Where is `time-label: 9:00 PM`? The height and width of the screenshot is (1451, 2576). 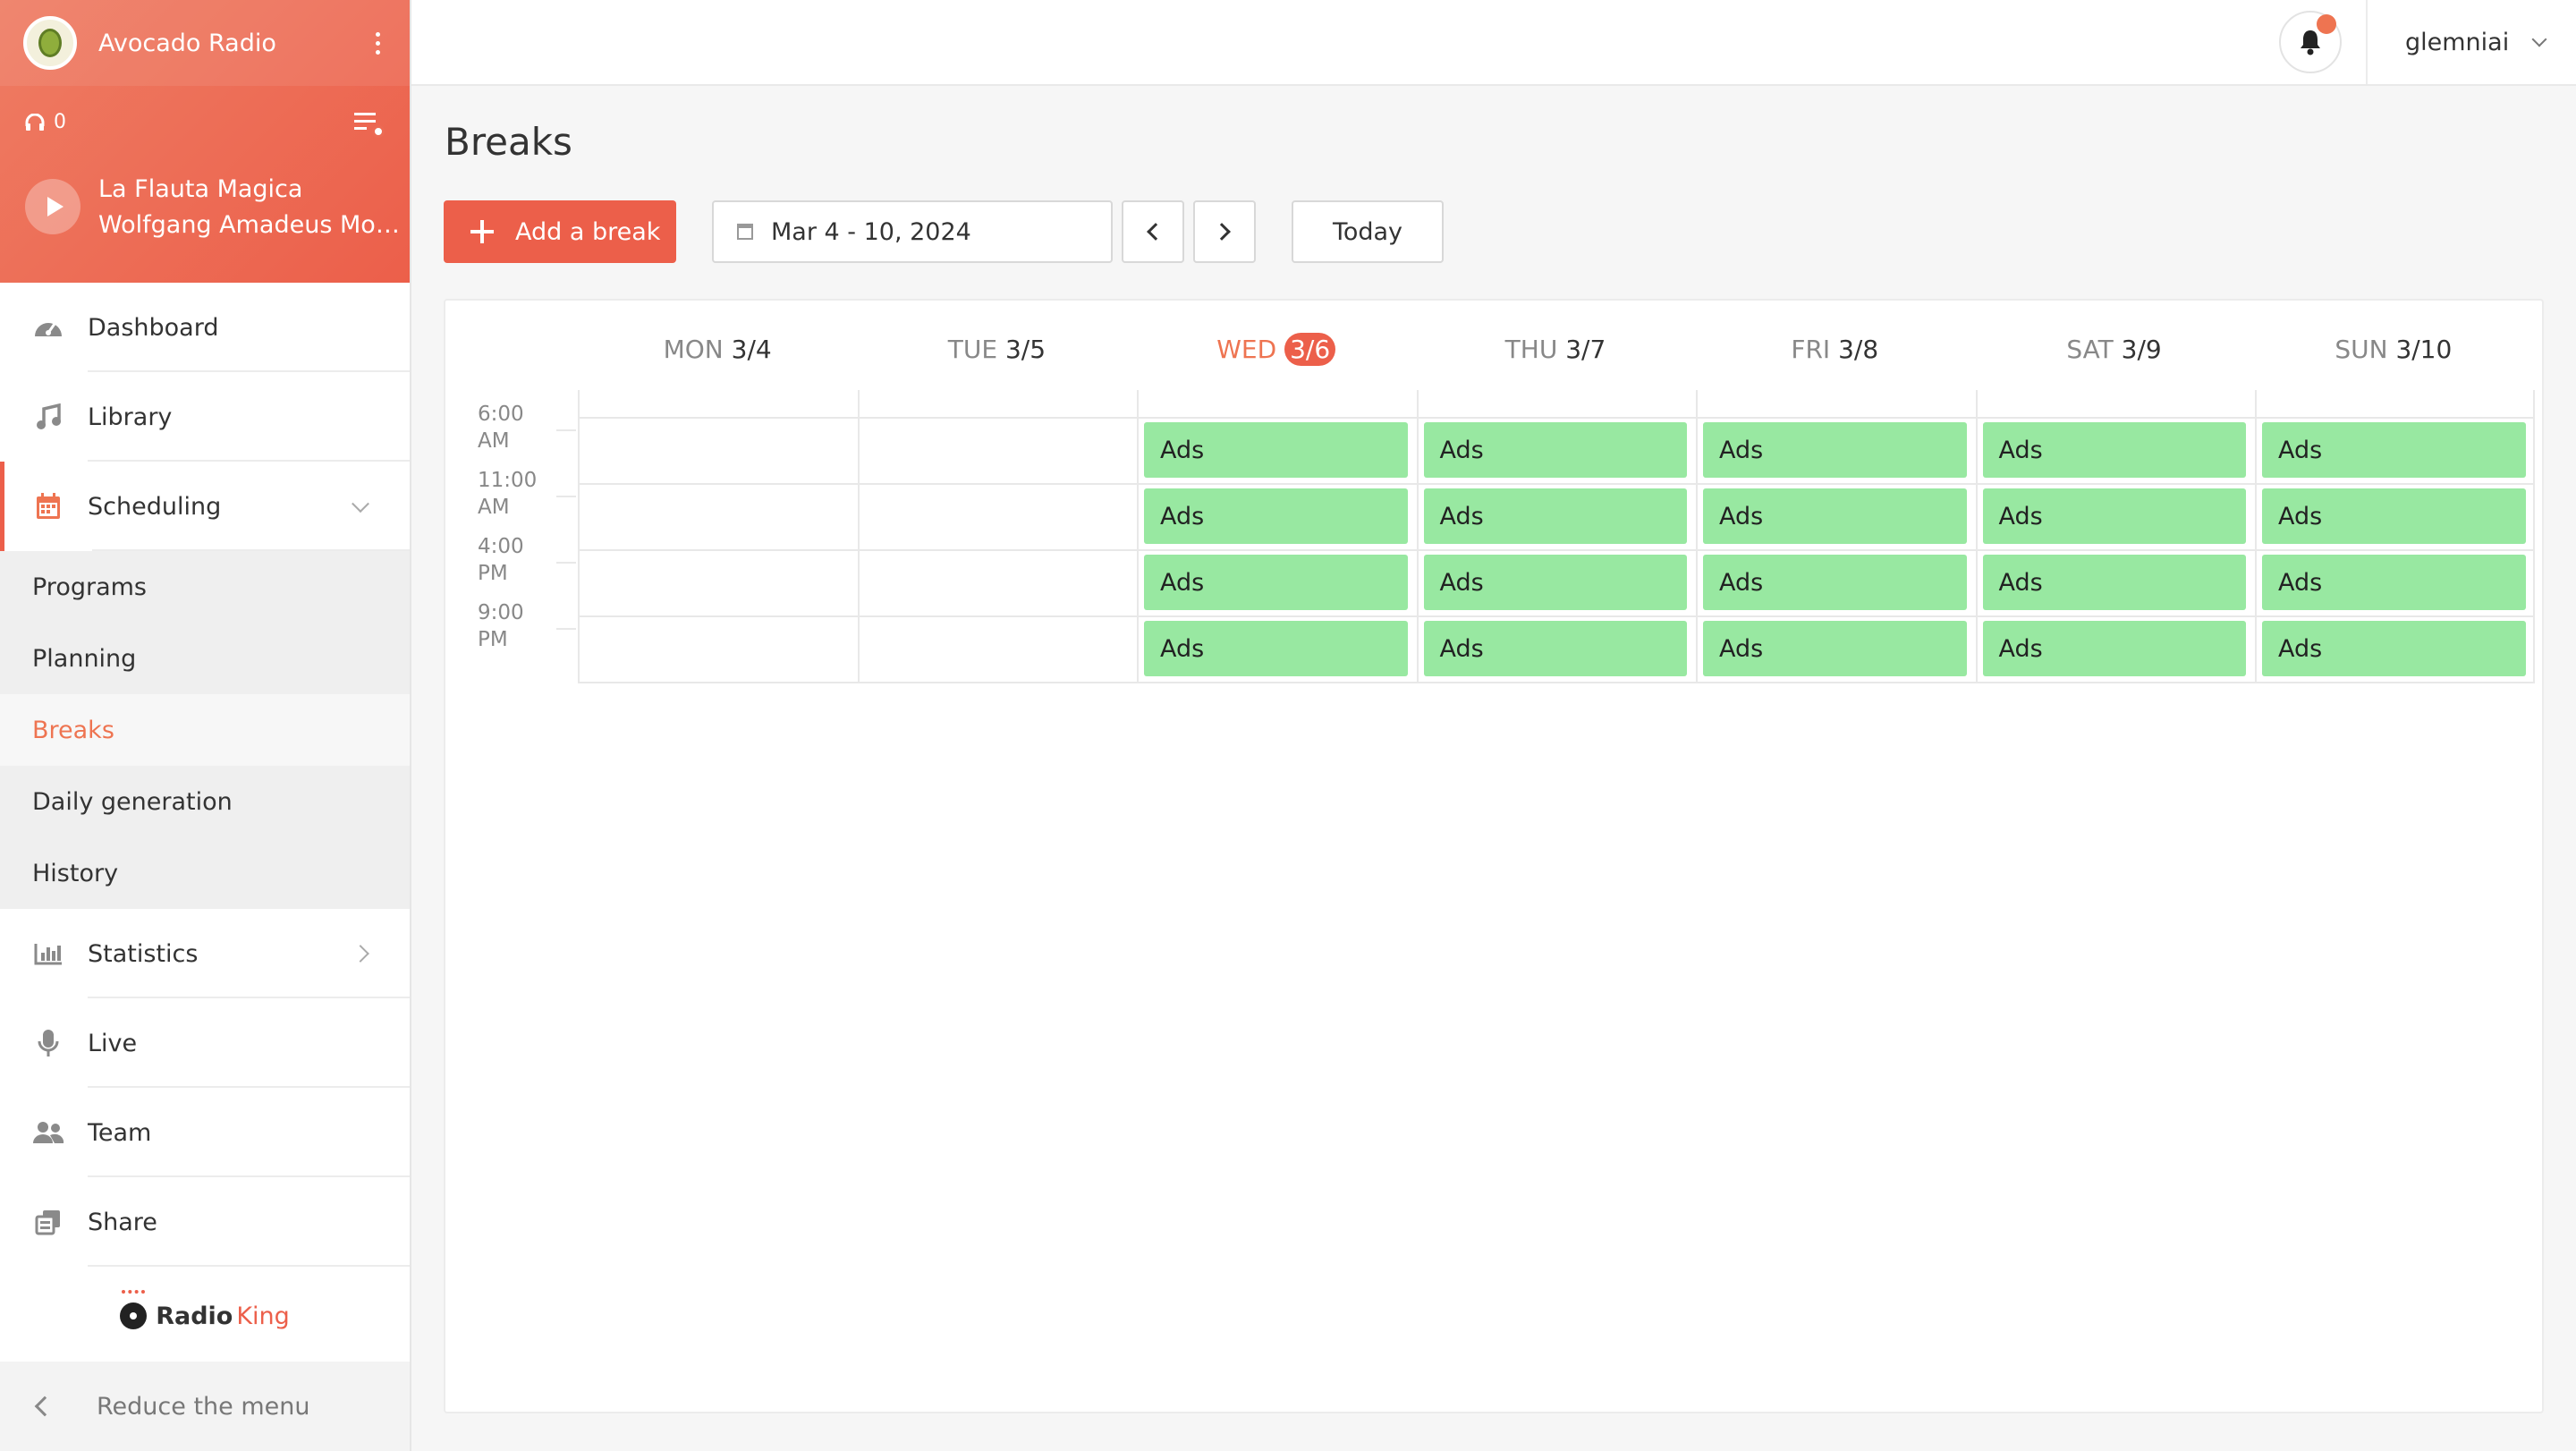 time-label: 9:00 PM is located at coordinates (518, 626).